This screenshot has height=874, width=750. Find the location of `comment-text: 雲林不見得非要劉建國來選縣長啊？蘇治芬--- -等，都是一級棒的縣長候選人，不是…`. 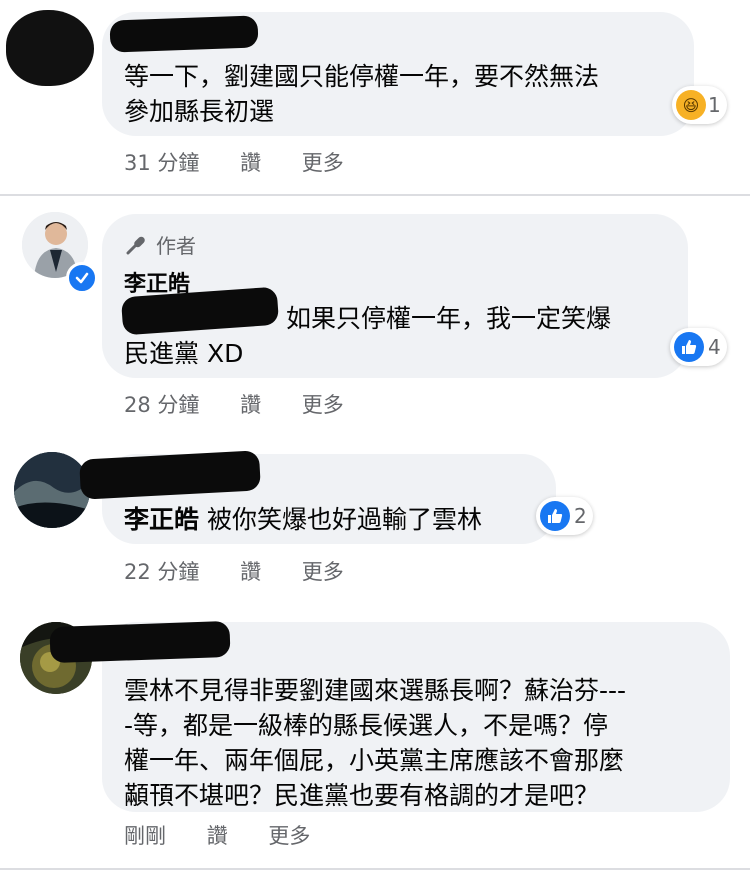

comment-text: 雲林不見得非要劉建國來選縣長啊？蘇治芬--- -等，都是一級棒的縣長候選人，不是… is located at coordinates (424, 743).